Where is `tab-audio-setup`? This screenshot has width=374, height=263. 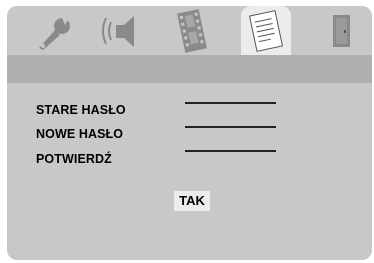 tab-audio-setup is located at coordinates (122, 31).